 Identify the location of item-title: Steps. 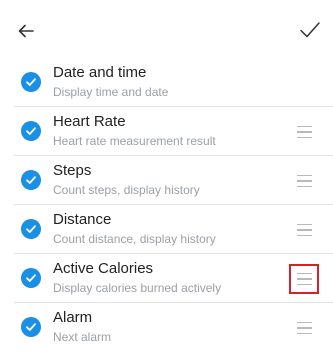
(72, 170).